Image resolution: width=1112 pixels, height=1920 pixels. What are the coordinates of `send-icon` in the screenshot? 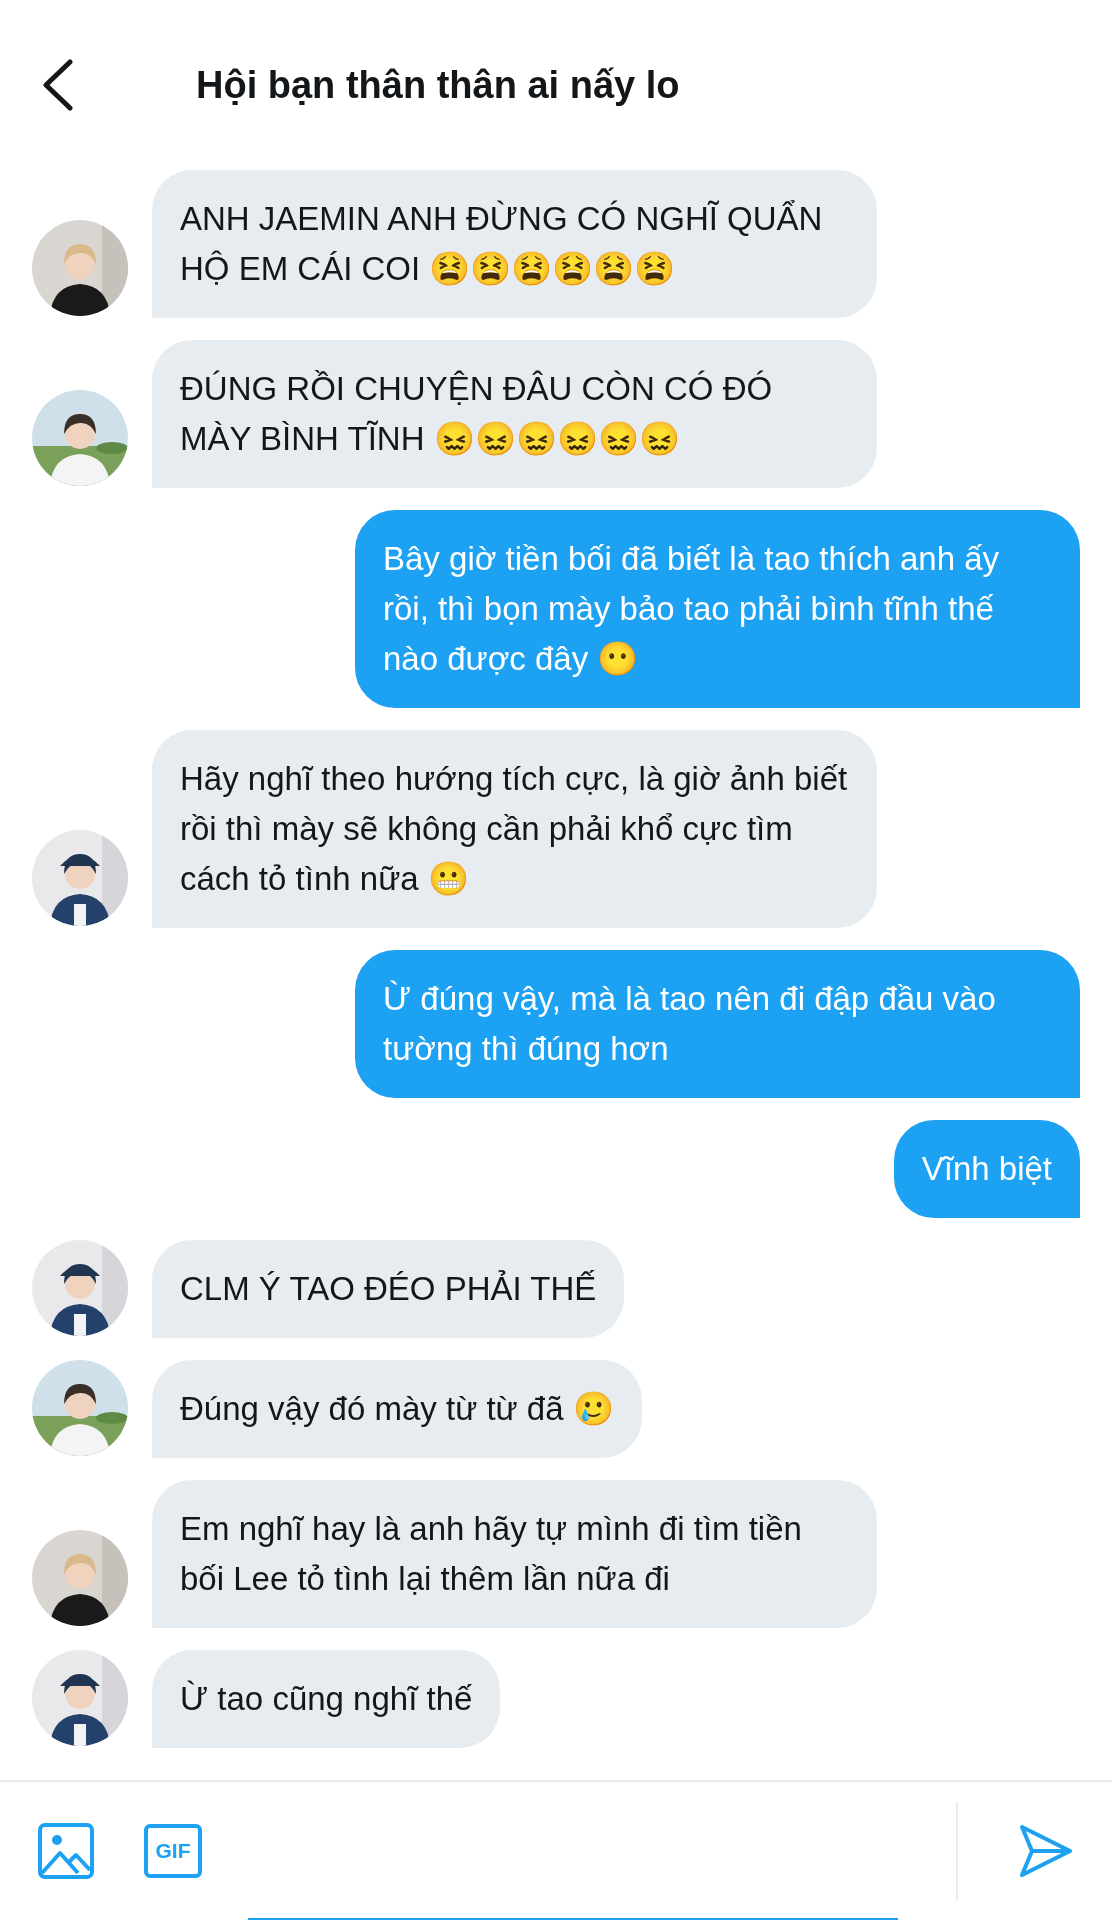 It's located at (1046, 1851).